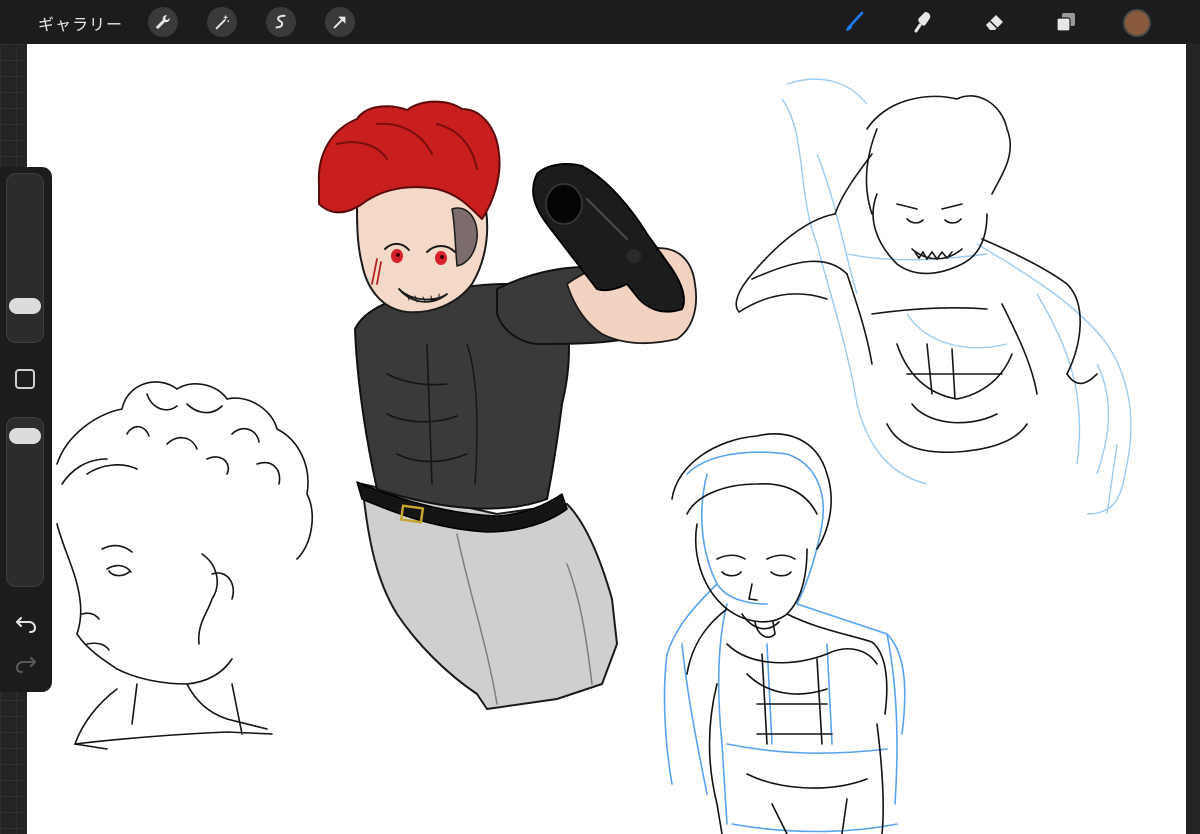 Image resolution: width=1200 pixels, height=834 pixels. Describe the element at coordinates (779, 633) in the screenshot. I see `sketch-figure-bottom` at that location.